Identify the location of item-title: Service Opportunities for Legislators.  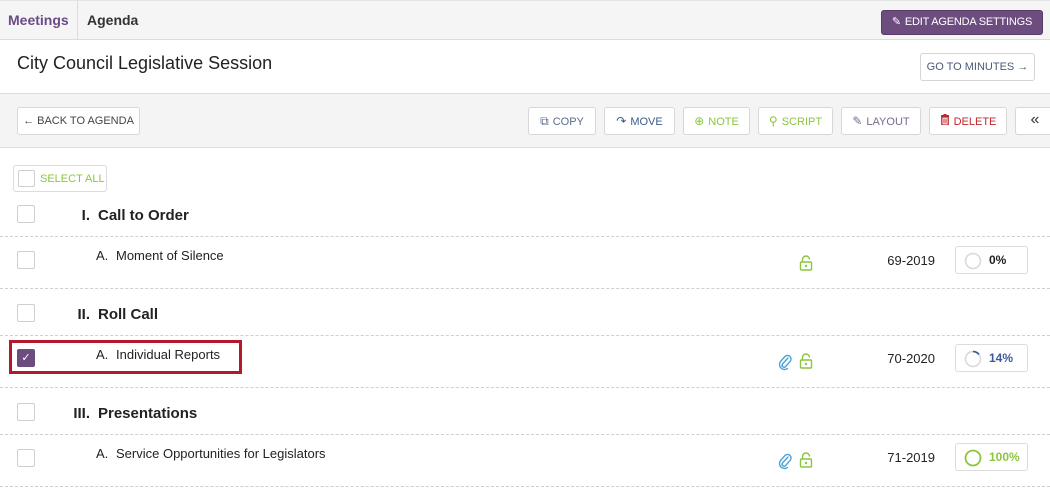
(221, 453).